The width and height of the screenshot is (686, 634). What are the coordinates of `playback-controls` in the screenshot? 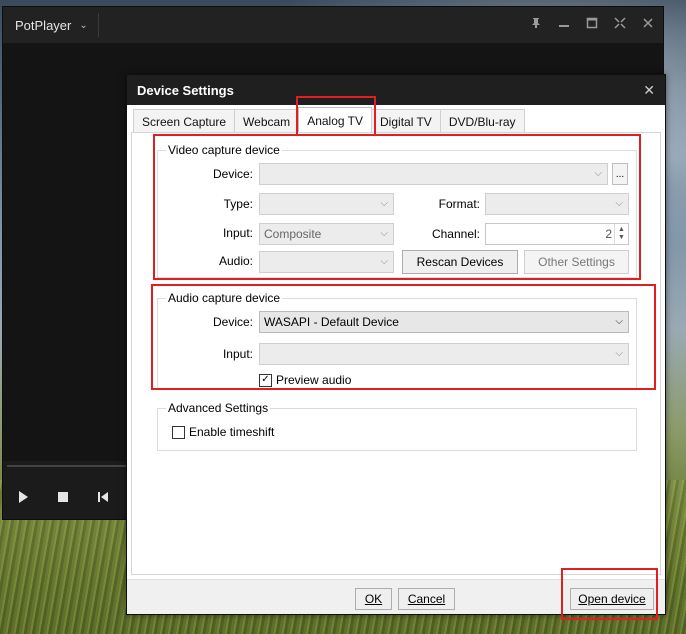 It's located at (65, 497).